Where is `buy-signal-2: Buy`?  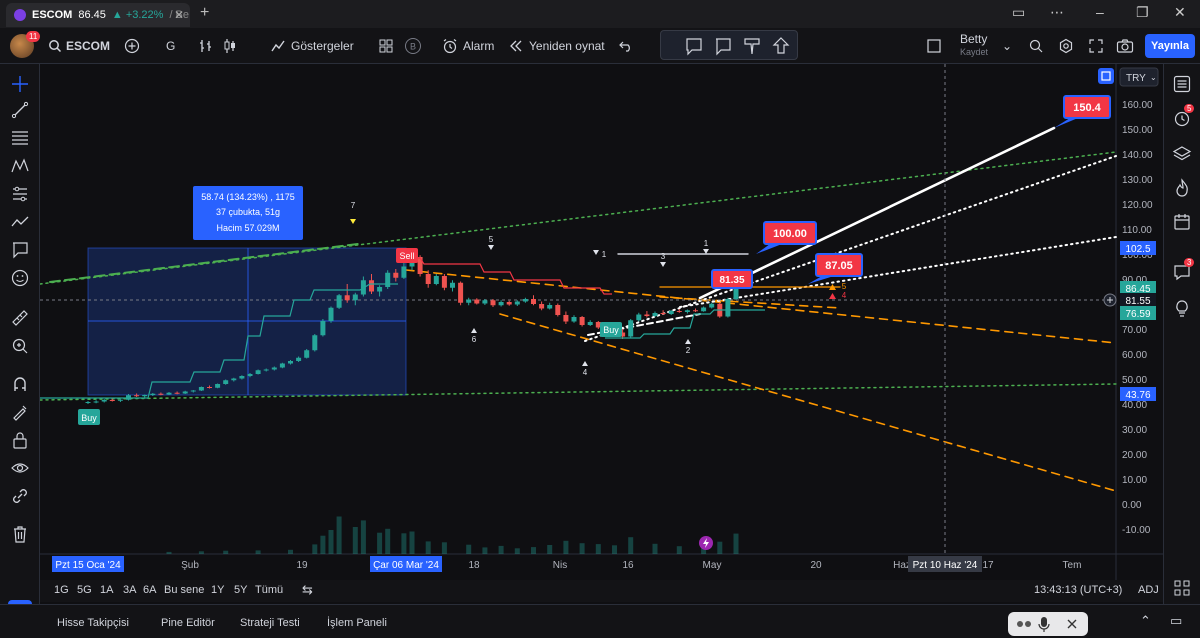 buy-signal-2: Buy is located at coordinates (611, 329).